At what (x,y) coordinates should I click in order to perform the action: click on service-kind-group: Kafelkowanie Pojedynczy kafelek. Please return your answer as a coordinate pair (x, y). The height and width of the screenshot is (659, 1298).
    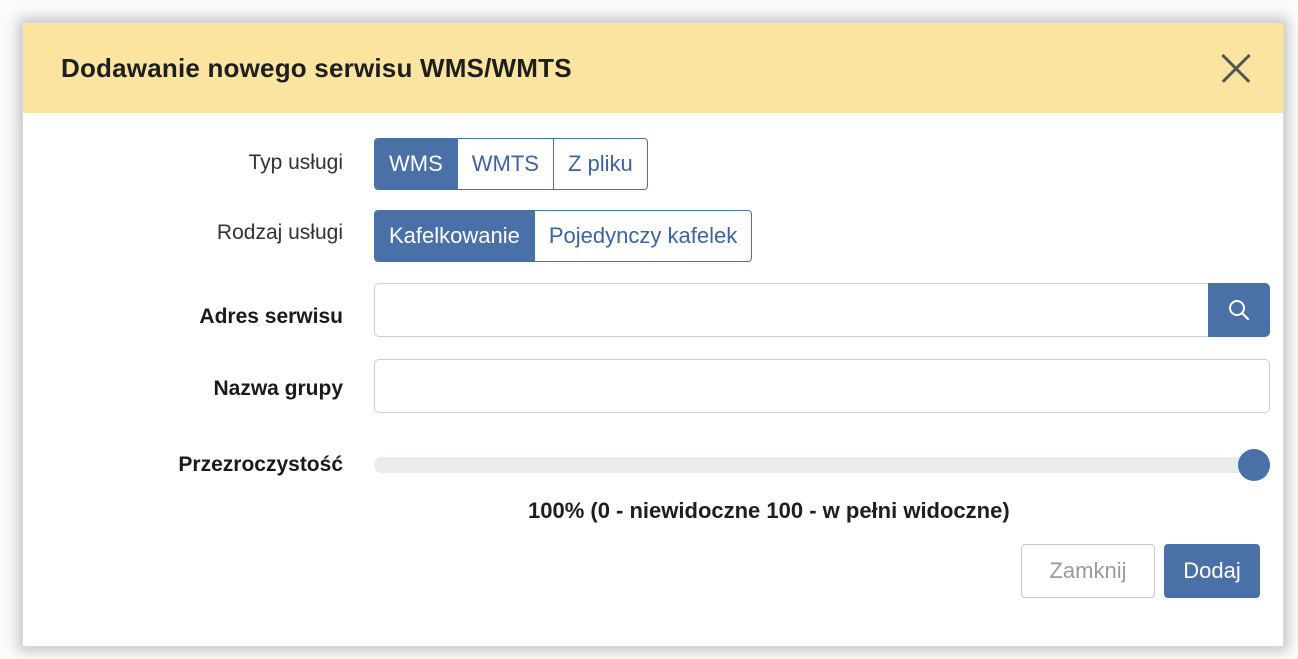
    Looking at the image, I should click on (563, 236).